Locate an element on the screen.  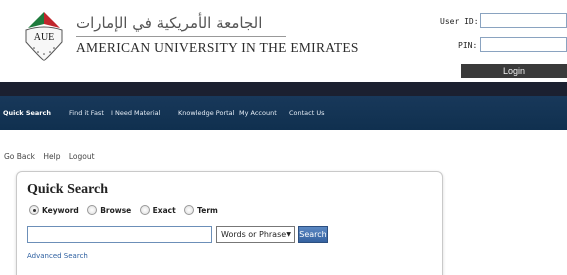
help-link: Help is located at coordinates (51, 156).